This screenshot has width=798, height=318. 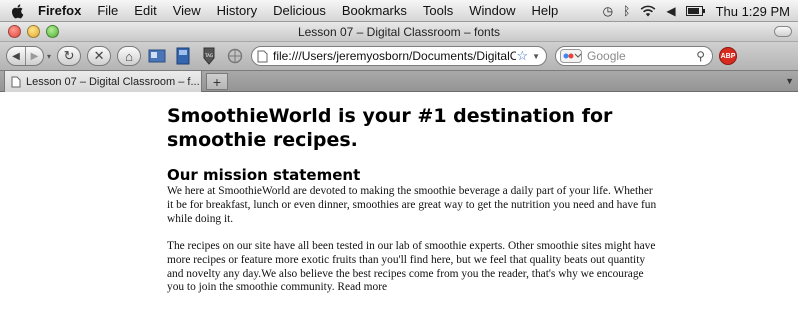 I want to click on window-title-bar: Lesson 07 – Digital Classroom – fonts, so click(x=399, y=32).